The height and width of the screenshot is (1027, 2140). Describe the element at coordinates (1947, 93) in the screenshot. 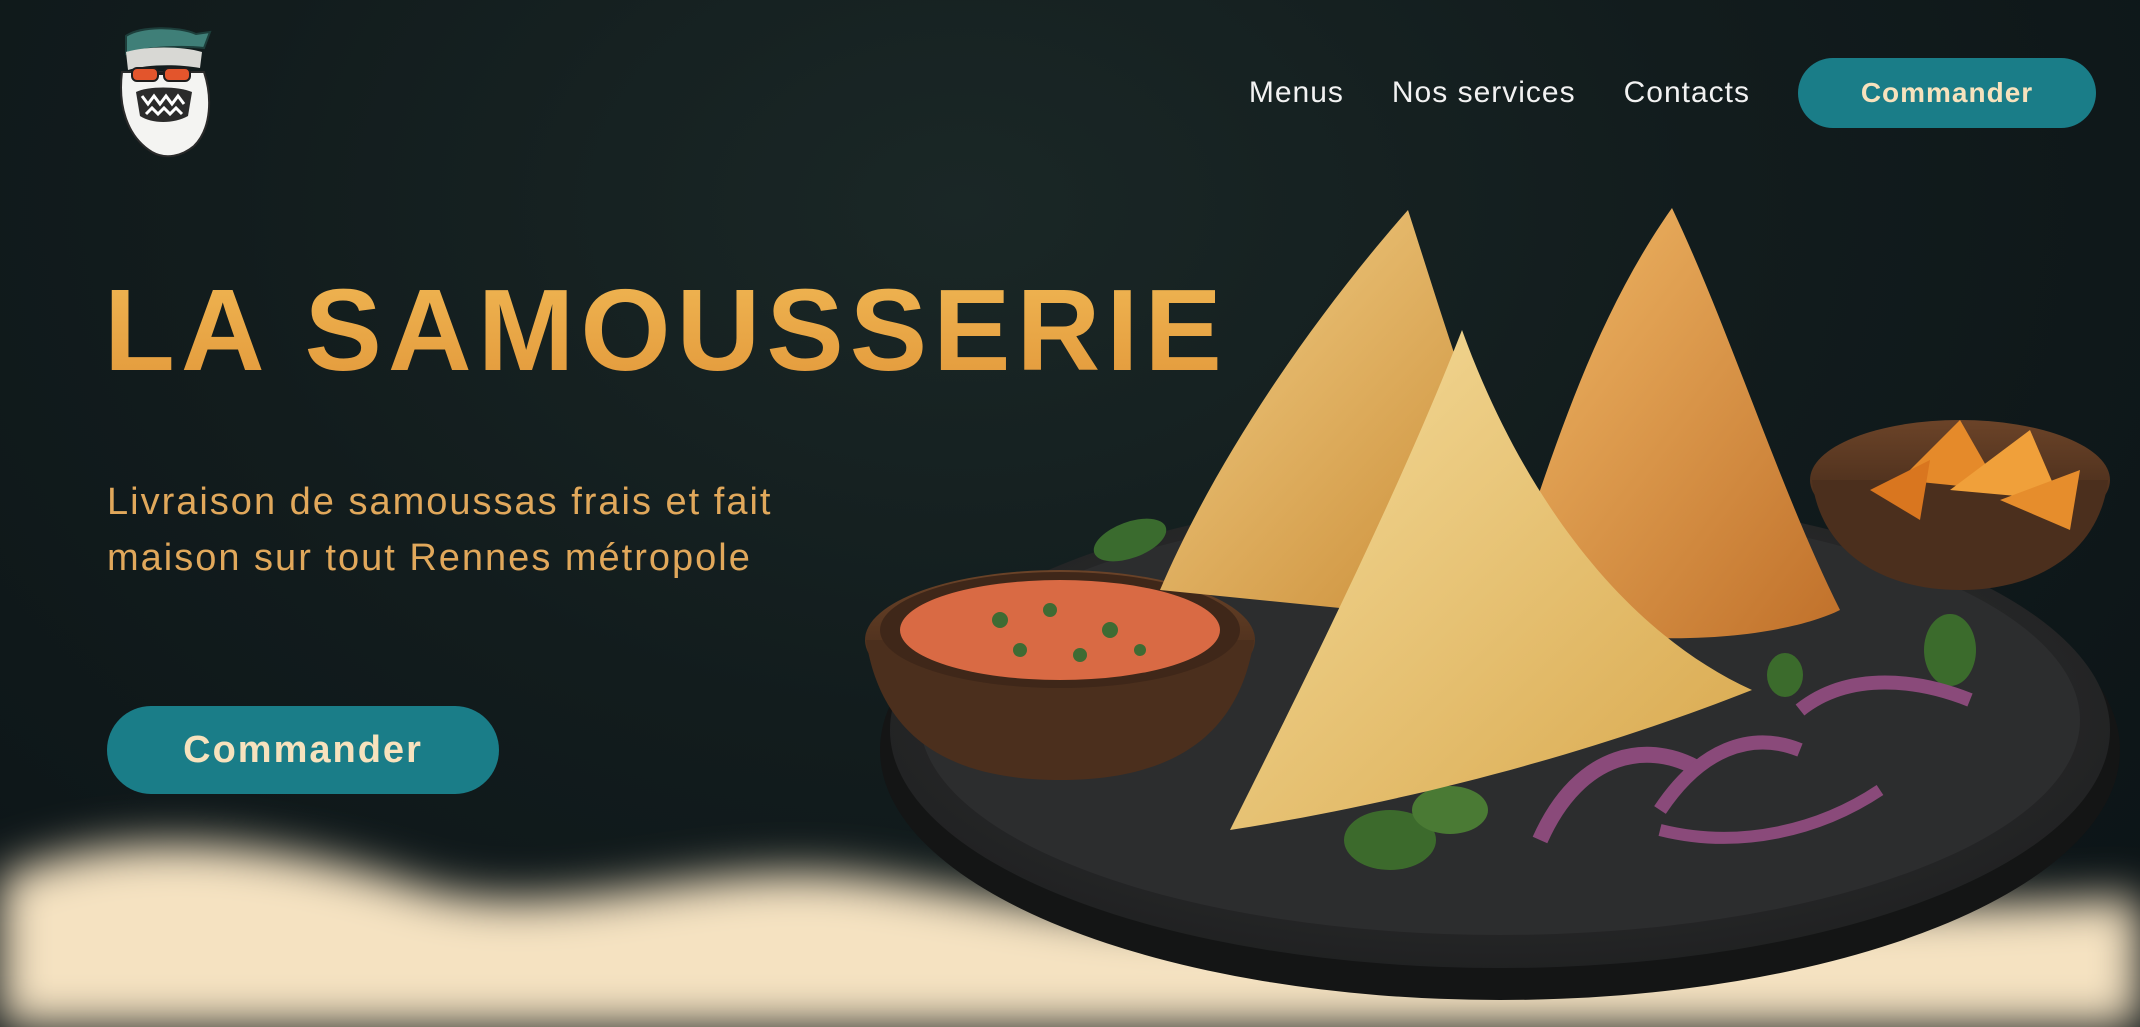

I see `header-order-button: Commander` at that location.